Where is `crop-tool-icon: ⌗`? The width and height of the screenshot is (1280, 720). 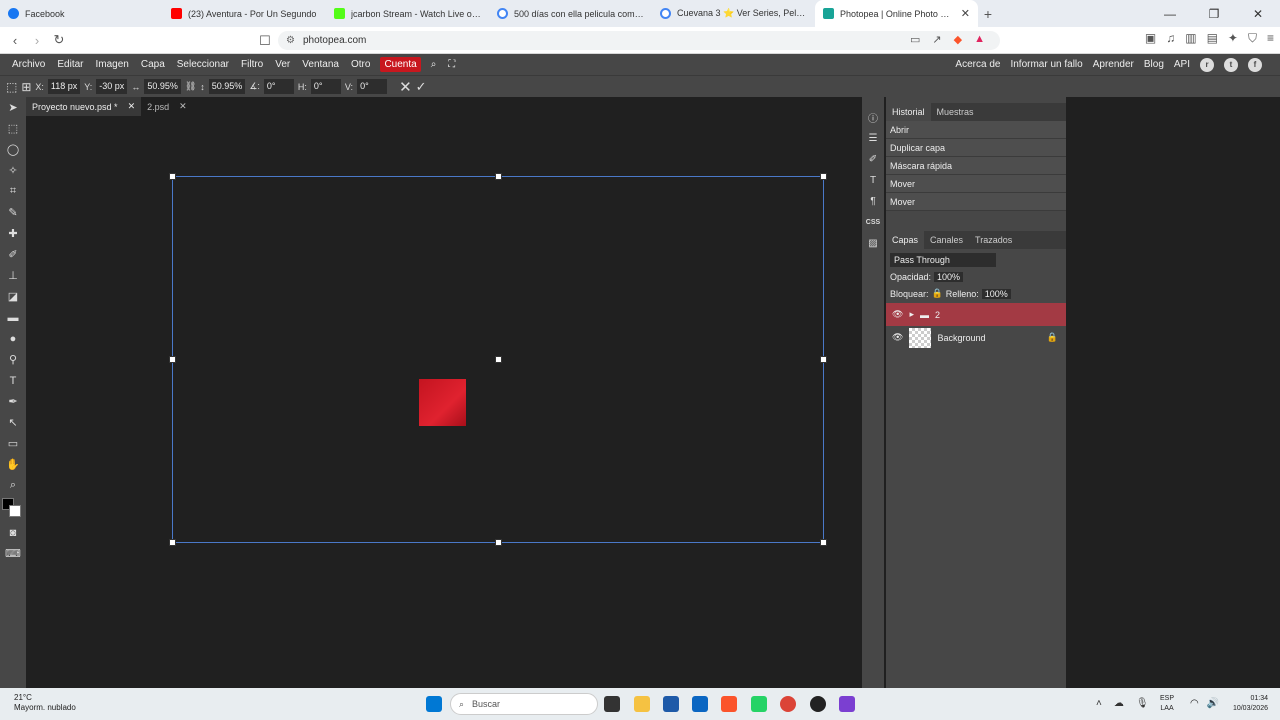
crop-tool-icon: ⌗ is located at coordinates (13, 191).